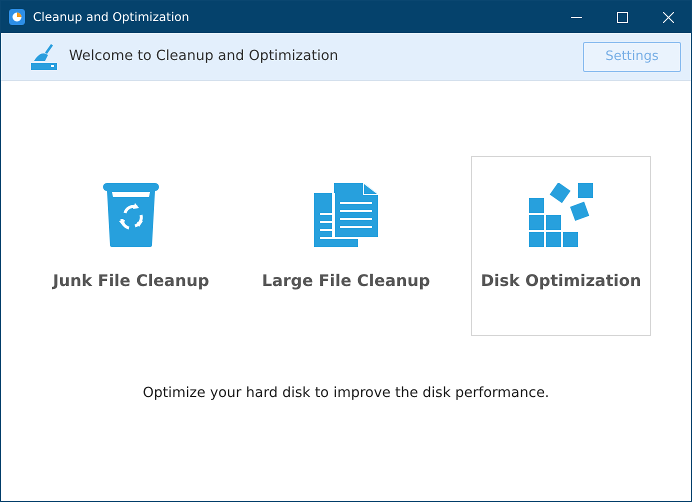 This screenshot has height=502, width=692. I want to click on tool-label: Disk Optimization, so click(561, 281).